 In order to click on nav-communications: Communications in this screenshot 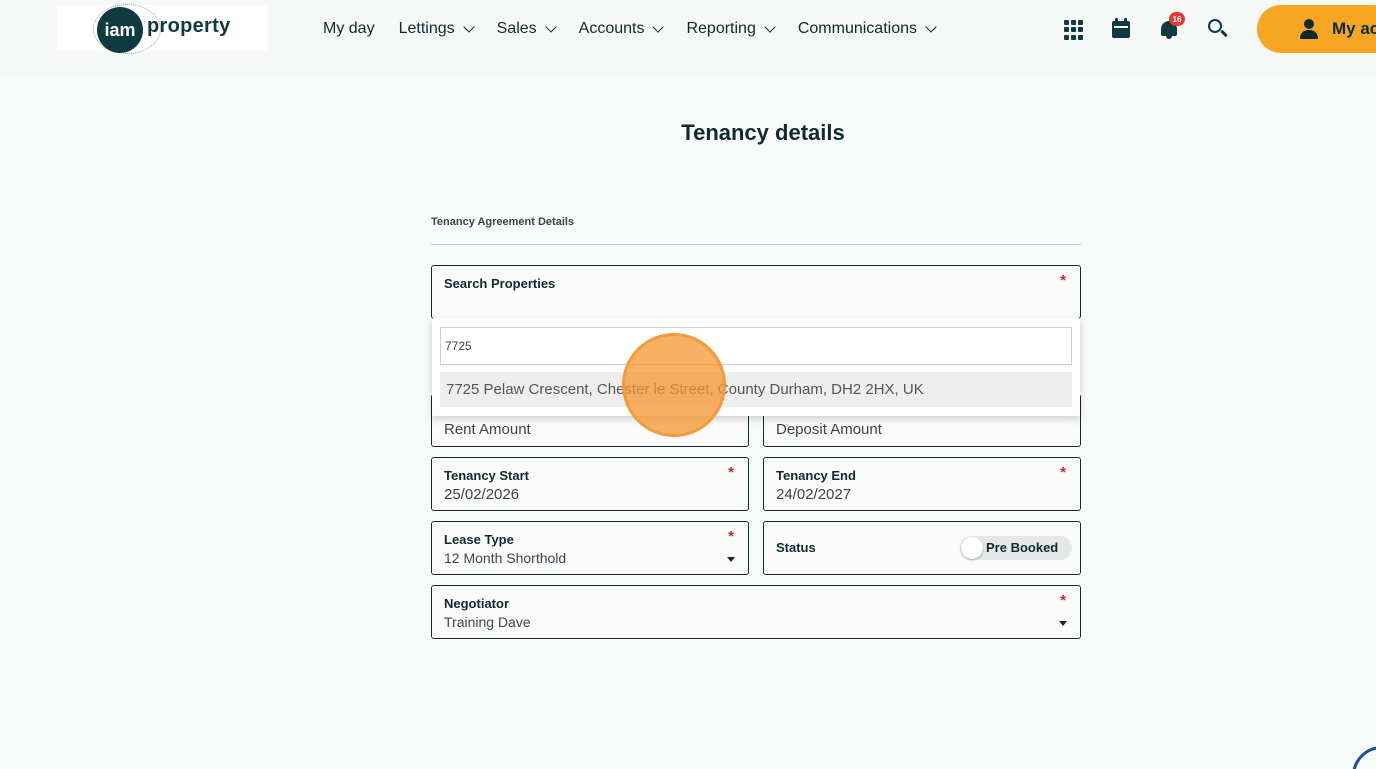, I will do `click(867, 29)`.